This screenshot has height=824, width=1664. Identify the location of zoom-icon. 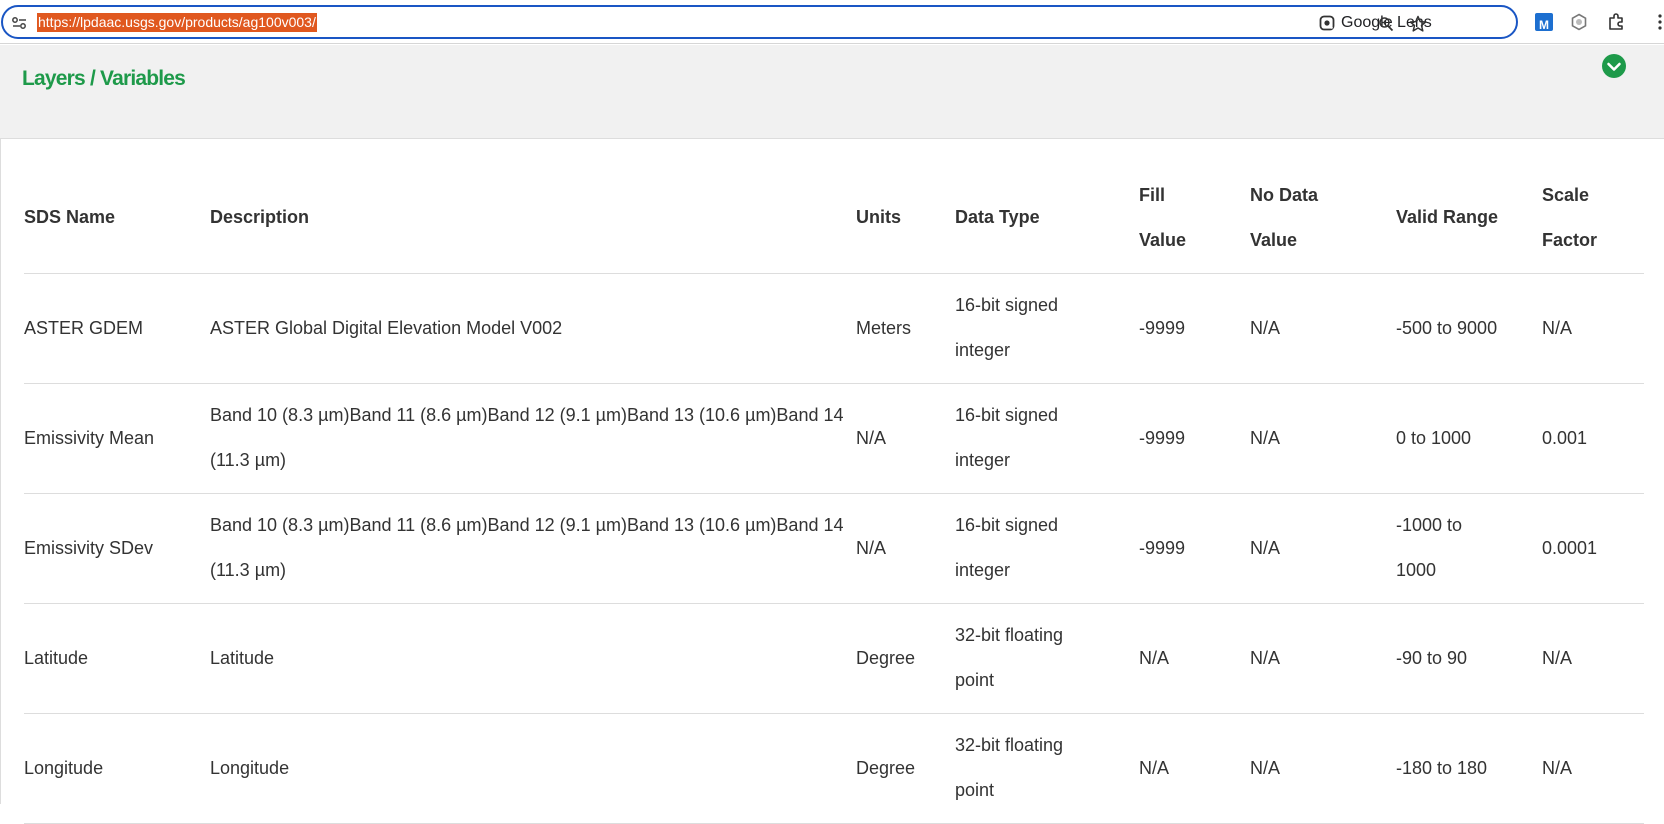
(1386, 24).